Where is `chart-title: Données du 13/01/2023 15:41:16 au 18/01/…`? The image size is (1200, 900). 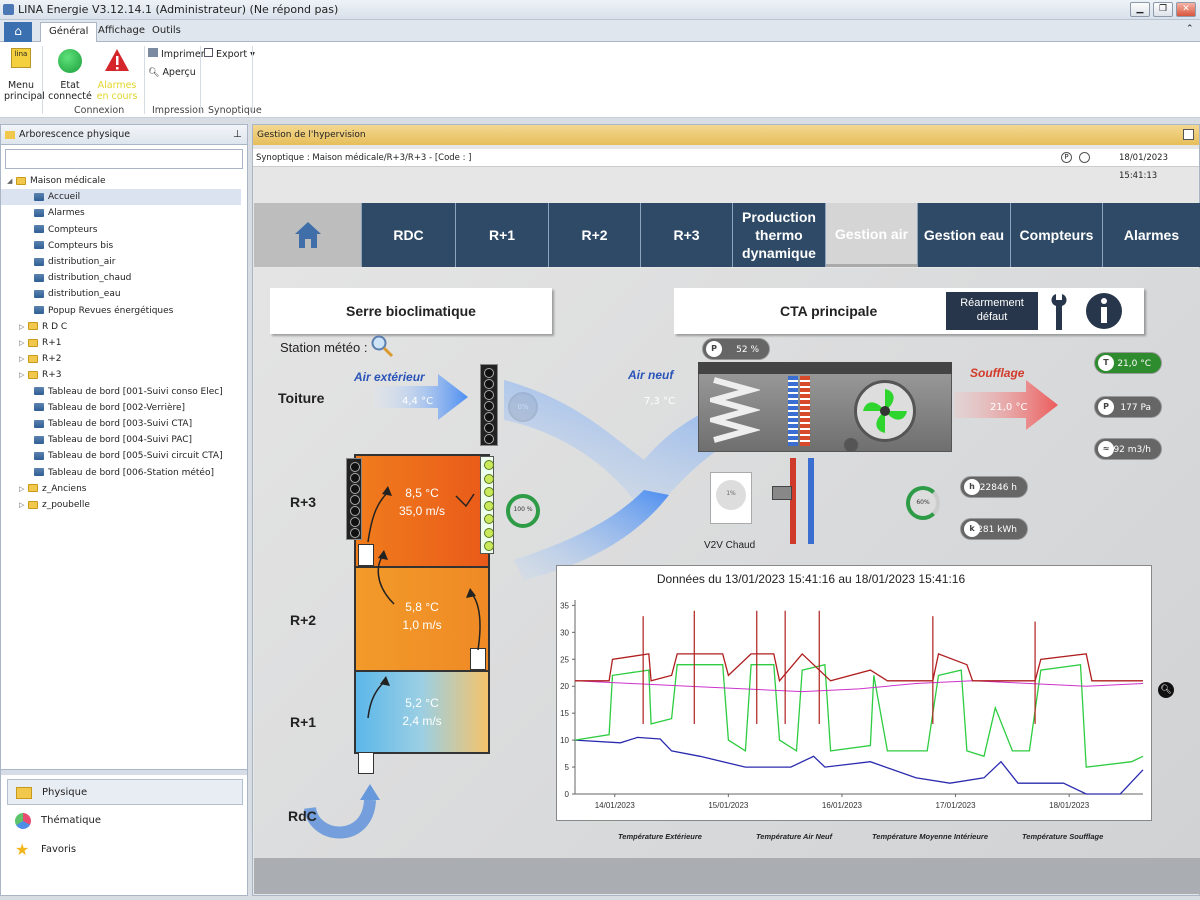
chart-title: Données du 13/01/2023 15:41:16 au 18/01/… is located at coordinates (811, 579).